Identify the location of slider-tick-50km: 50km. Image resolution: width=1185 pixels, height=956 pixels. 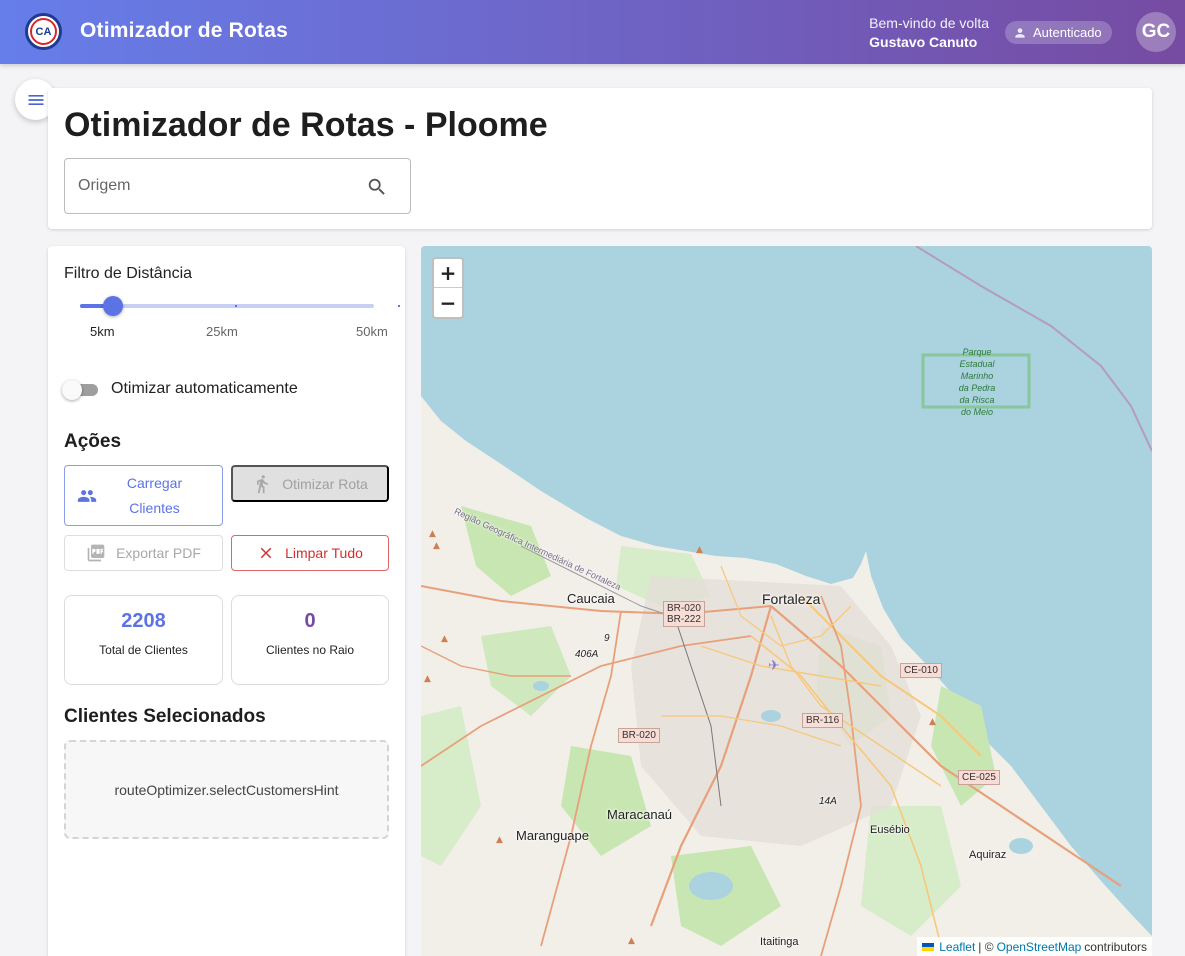
(372, 331).